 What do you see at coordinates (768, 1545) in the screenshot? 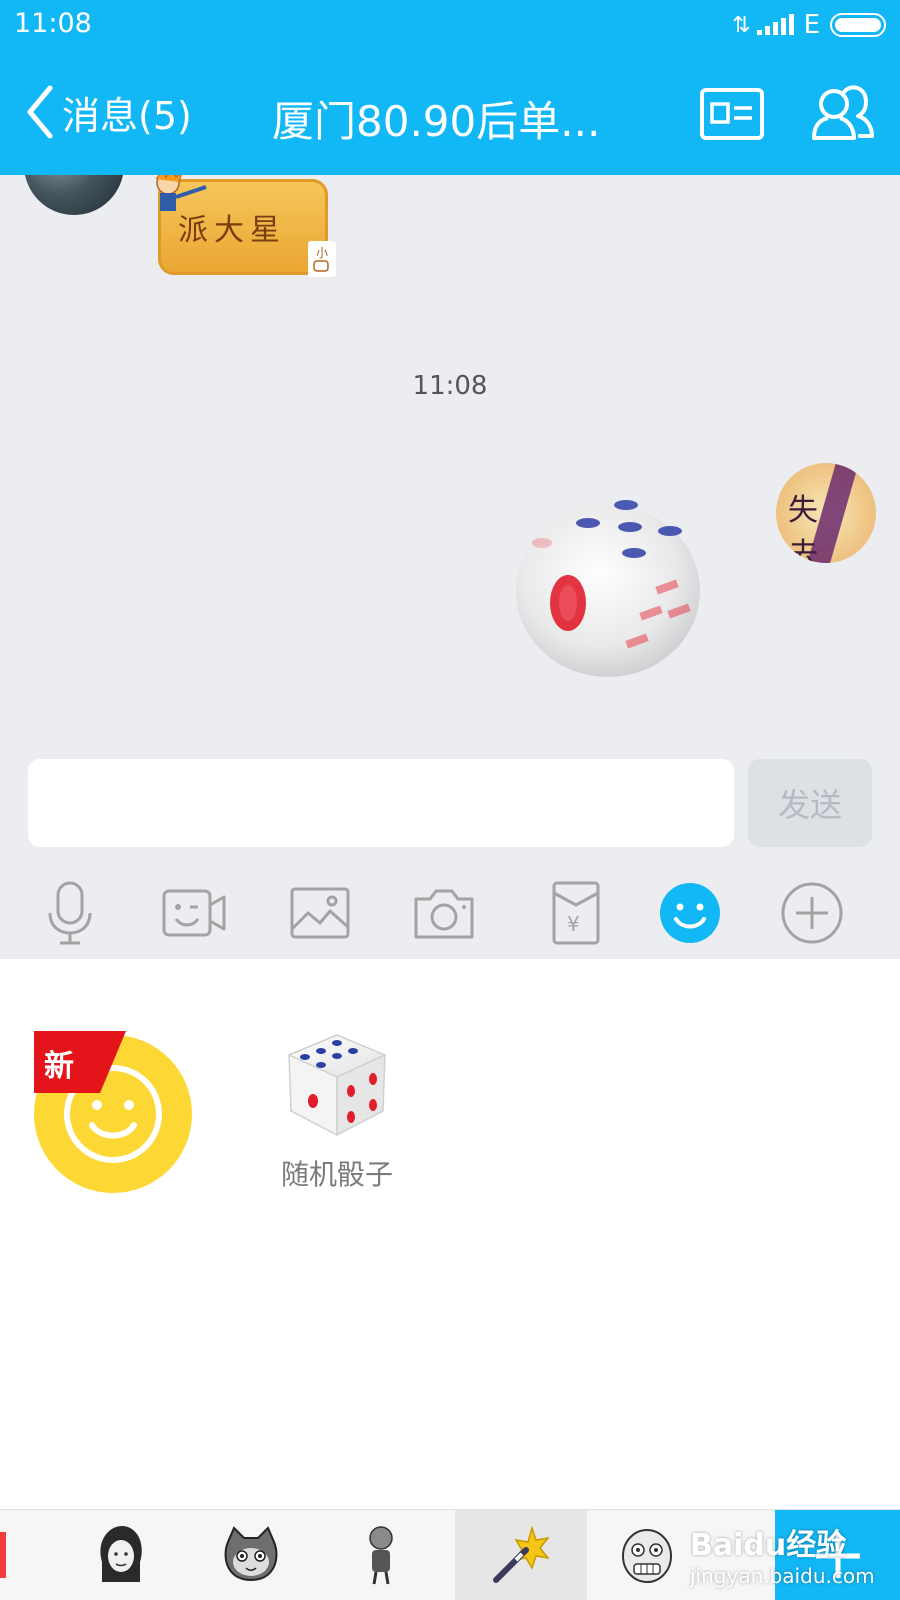
I see `watermark-brand: Baidu经验` at bounding box center [768, 1545].